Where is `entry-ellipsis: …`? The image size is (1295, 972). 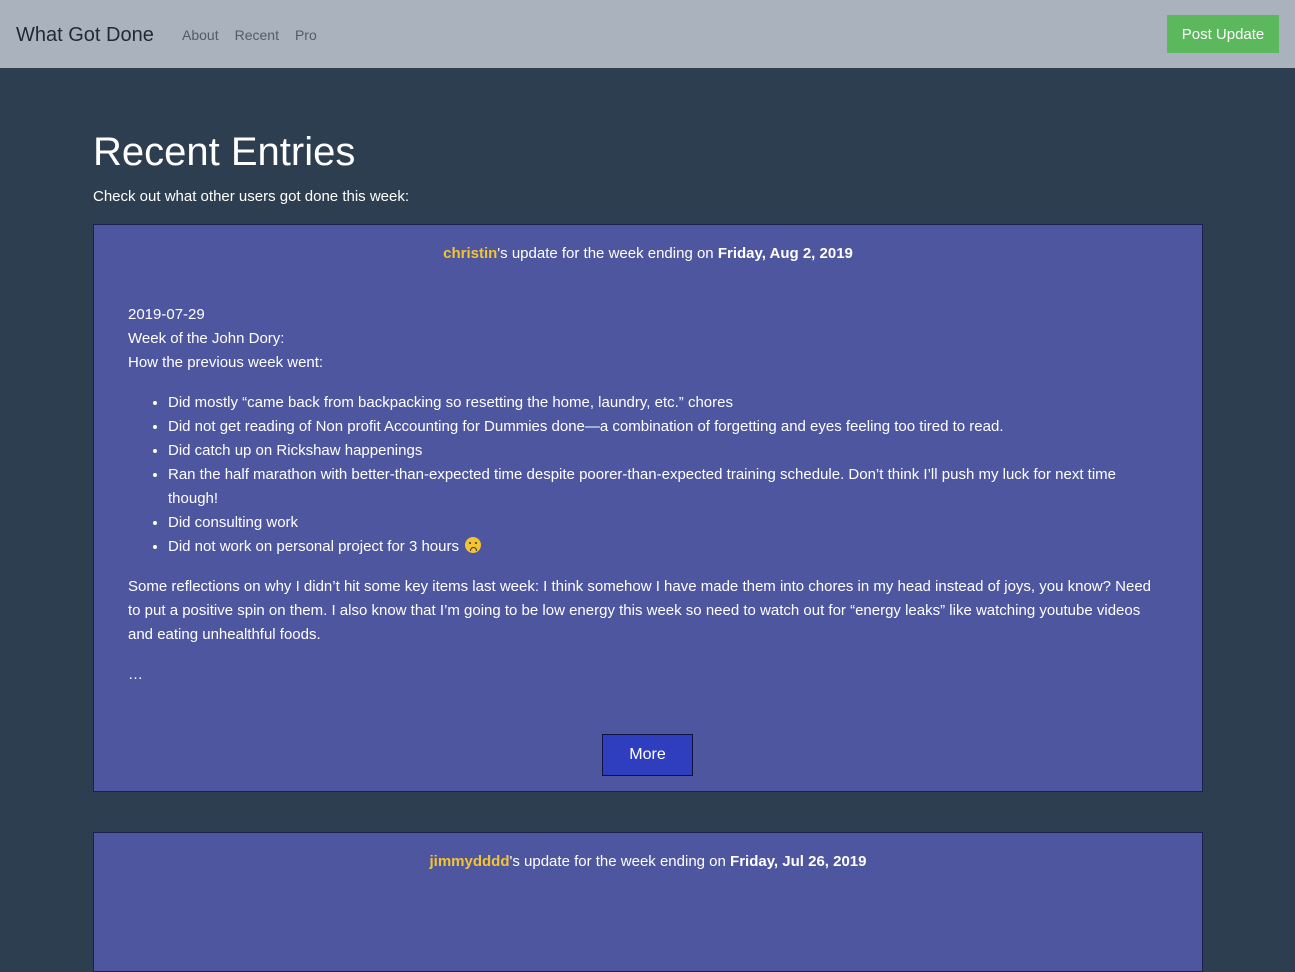 entry-ellipsis: … is located at coordinates (135, 674).